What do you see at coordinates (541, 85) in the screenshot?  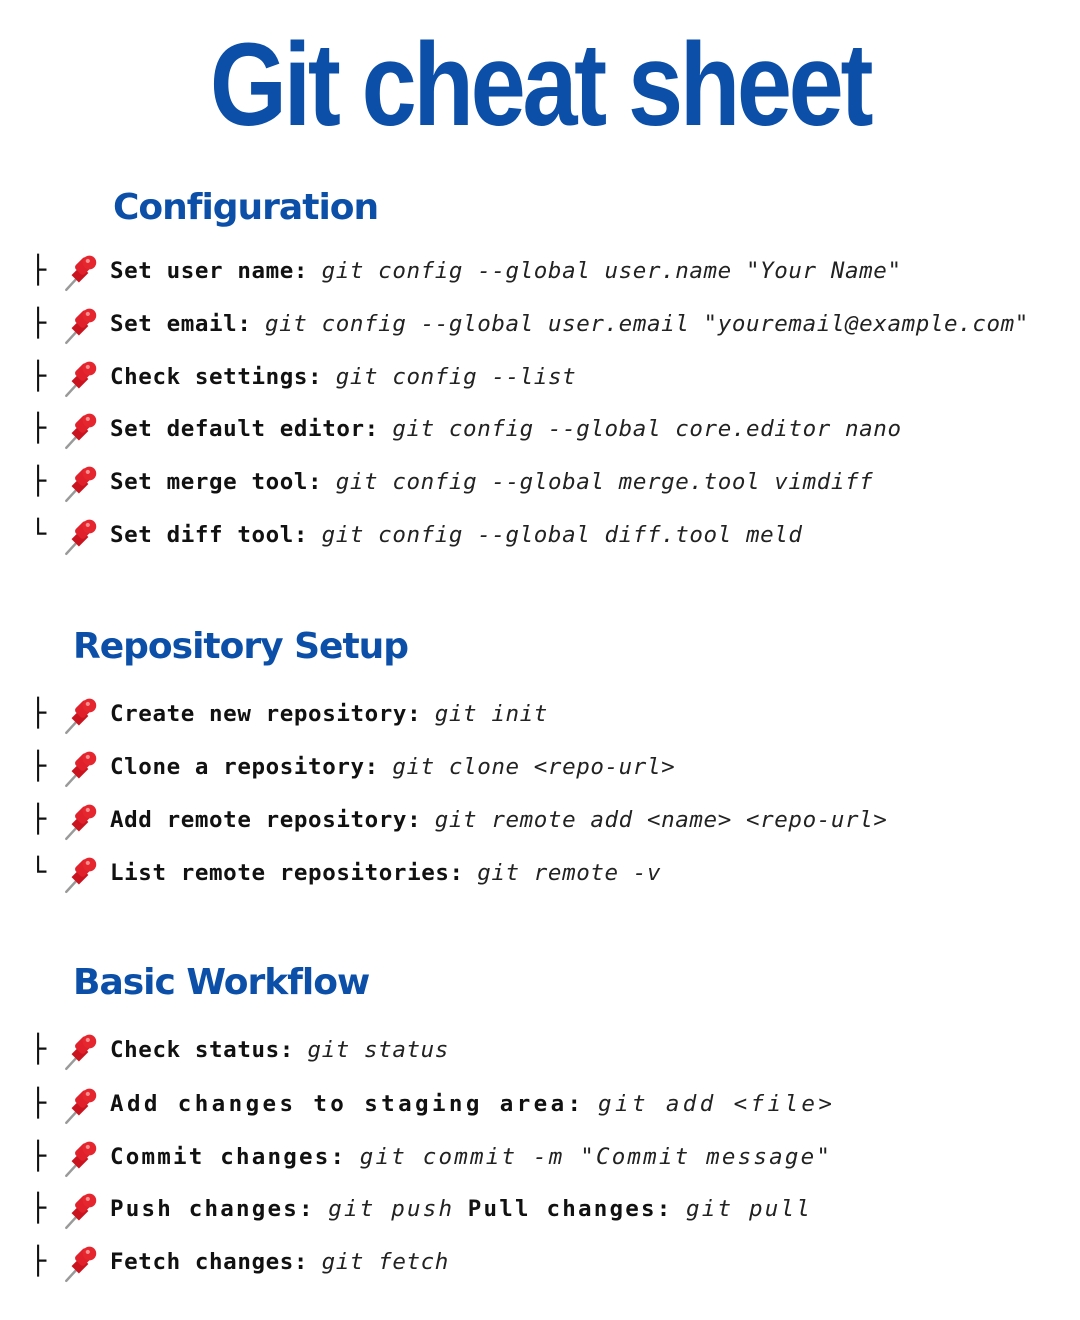 I see `page-title: Git cheat sheet` at bounding box center [541, 85].